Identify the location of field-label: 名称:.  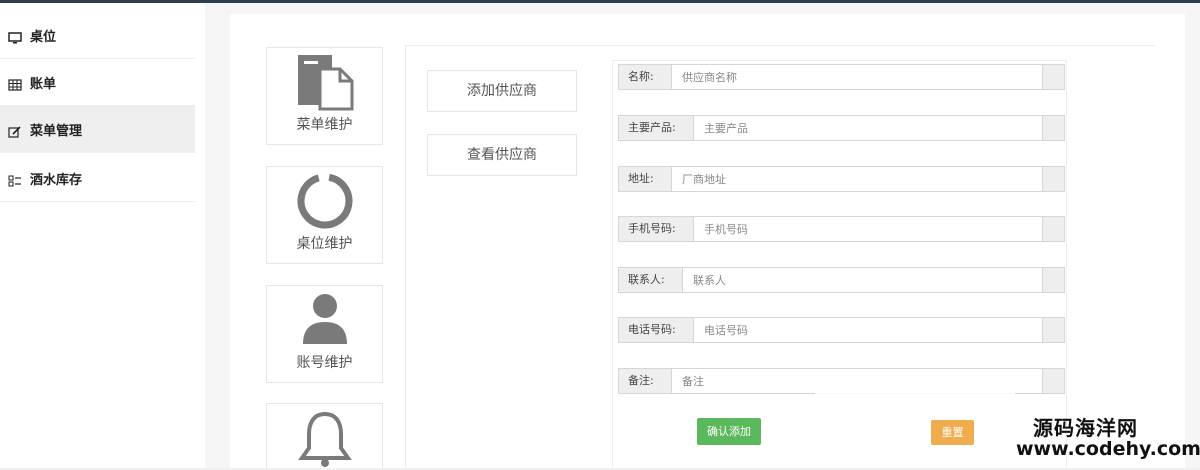
(645, 77).